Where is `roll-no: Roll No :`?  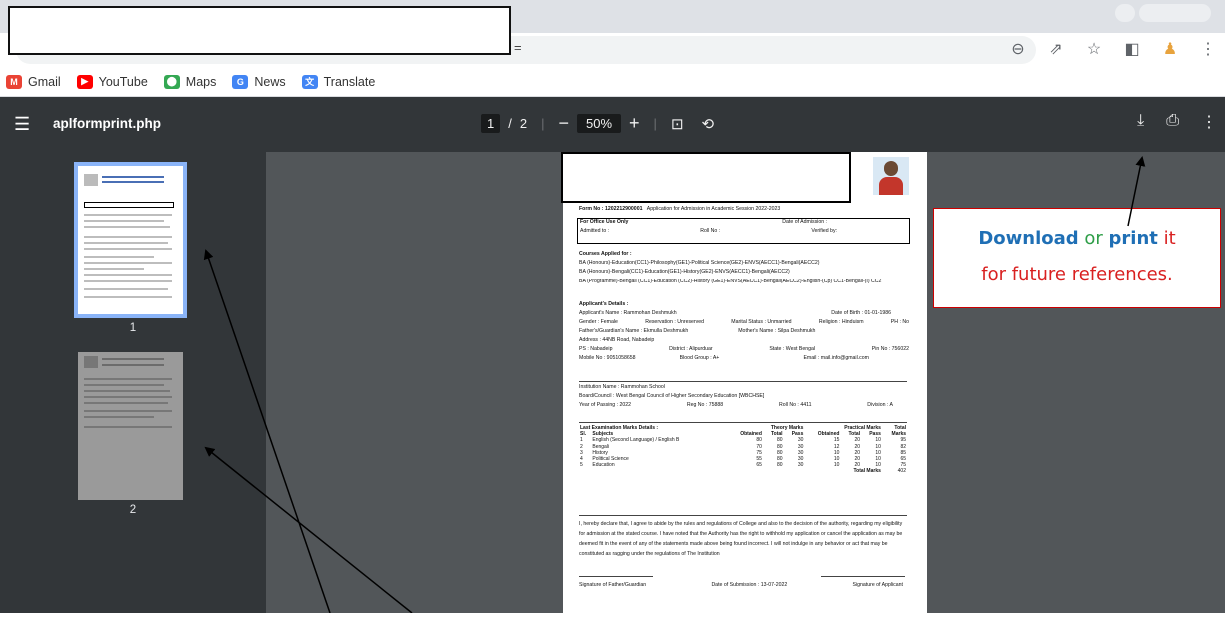
roll-no: Roll No : is located at coordinates (710, 230).